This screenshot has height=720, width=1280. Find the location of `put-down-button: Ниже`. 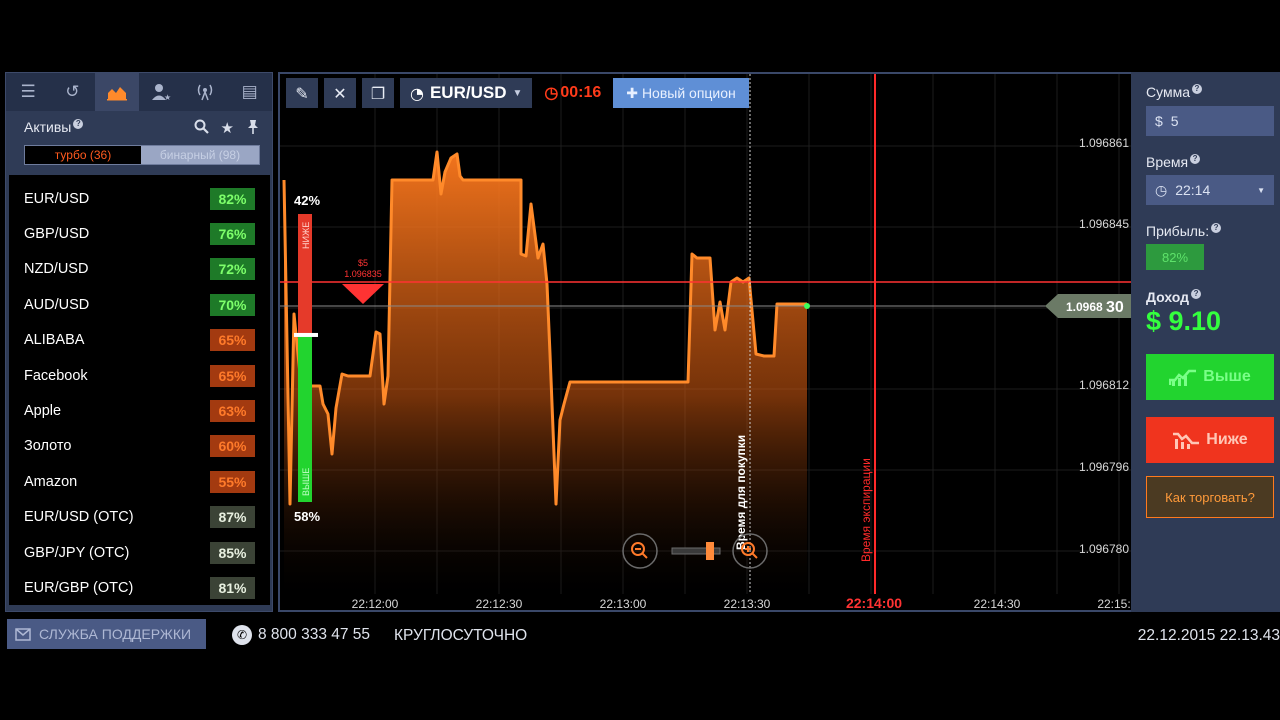

put-down-button: Ниже is located at coordinates (1210, 440).